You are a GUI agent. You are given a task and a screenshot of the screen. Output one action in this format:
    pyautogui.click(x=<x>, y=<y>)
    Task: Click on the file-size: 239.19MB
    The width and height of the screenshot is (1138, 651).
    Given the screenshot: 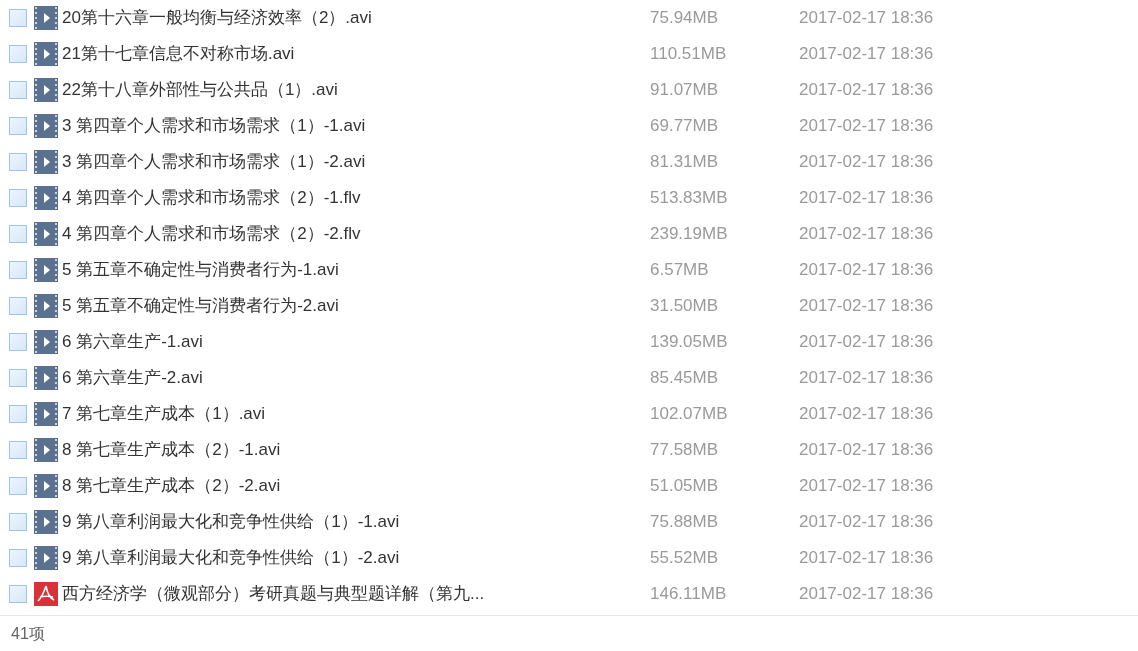 What is the action you would take?
    pyautogui.click(x=689, y=234)
    